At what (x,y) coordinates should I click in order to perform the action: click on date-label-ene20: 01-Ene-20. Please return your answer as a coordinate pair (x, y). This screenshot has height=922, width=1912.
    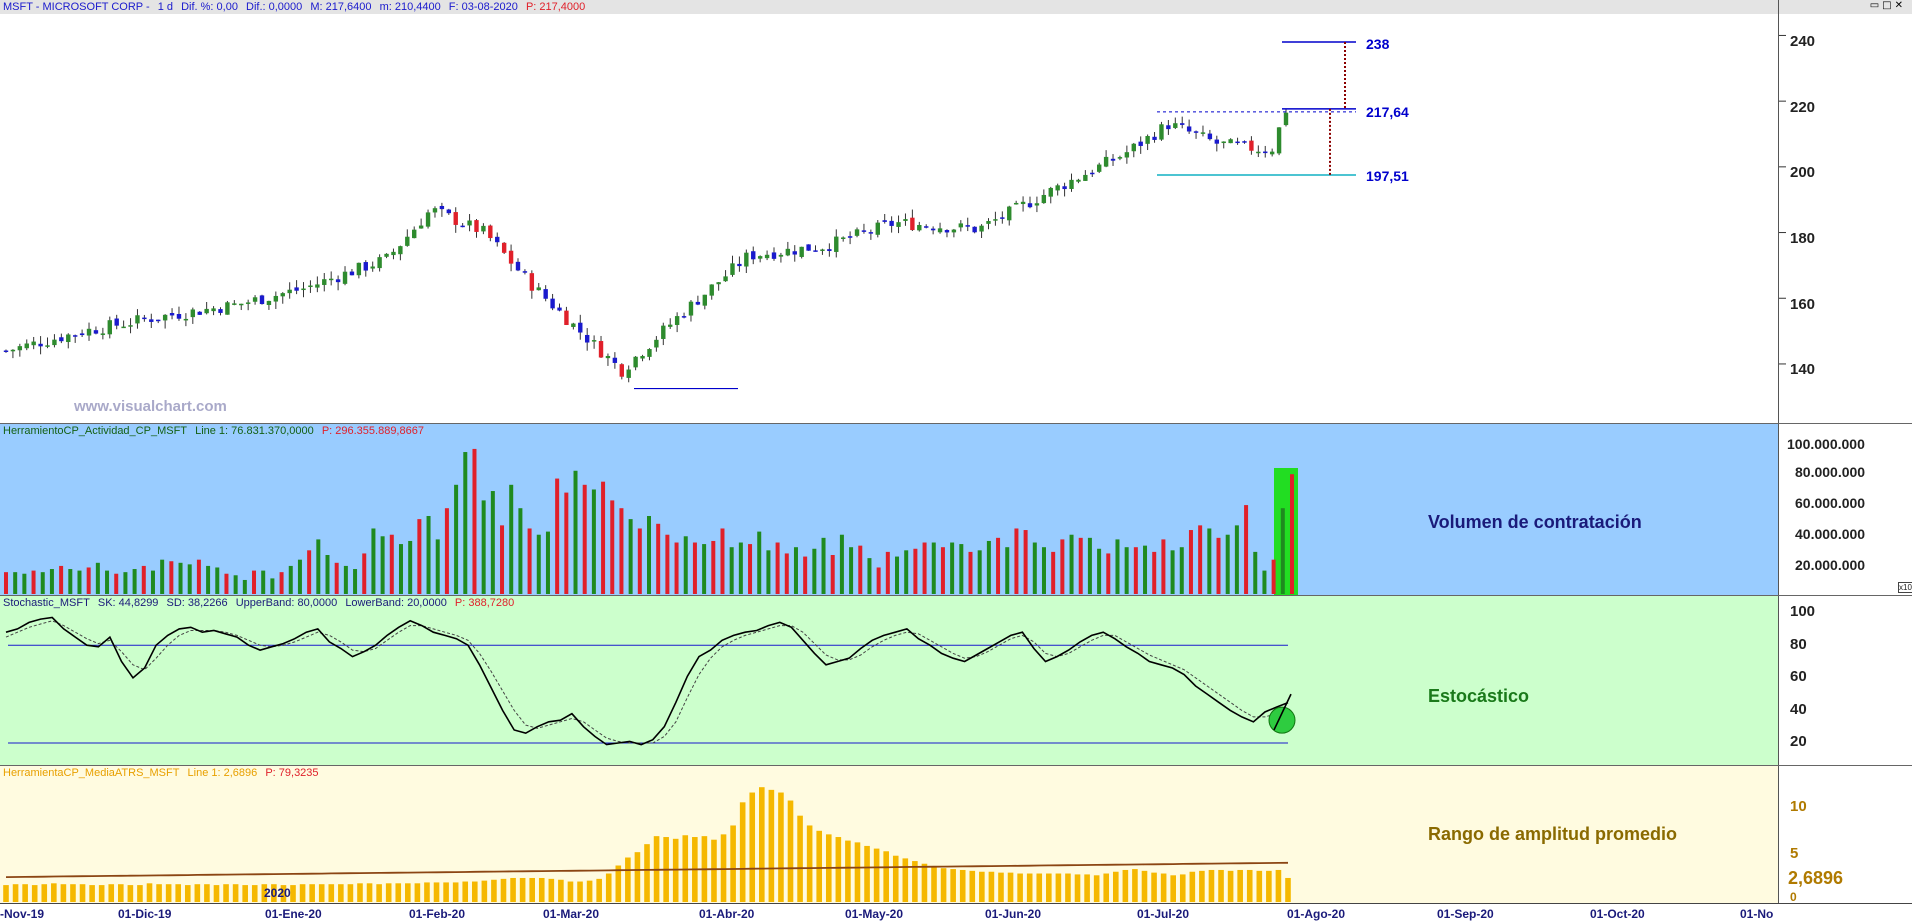
    Looking at the image, I should click on (293, 914).